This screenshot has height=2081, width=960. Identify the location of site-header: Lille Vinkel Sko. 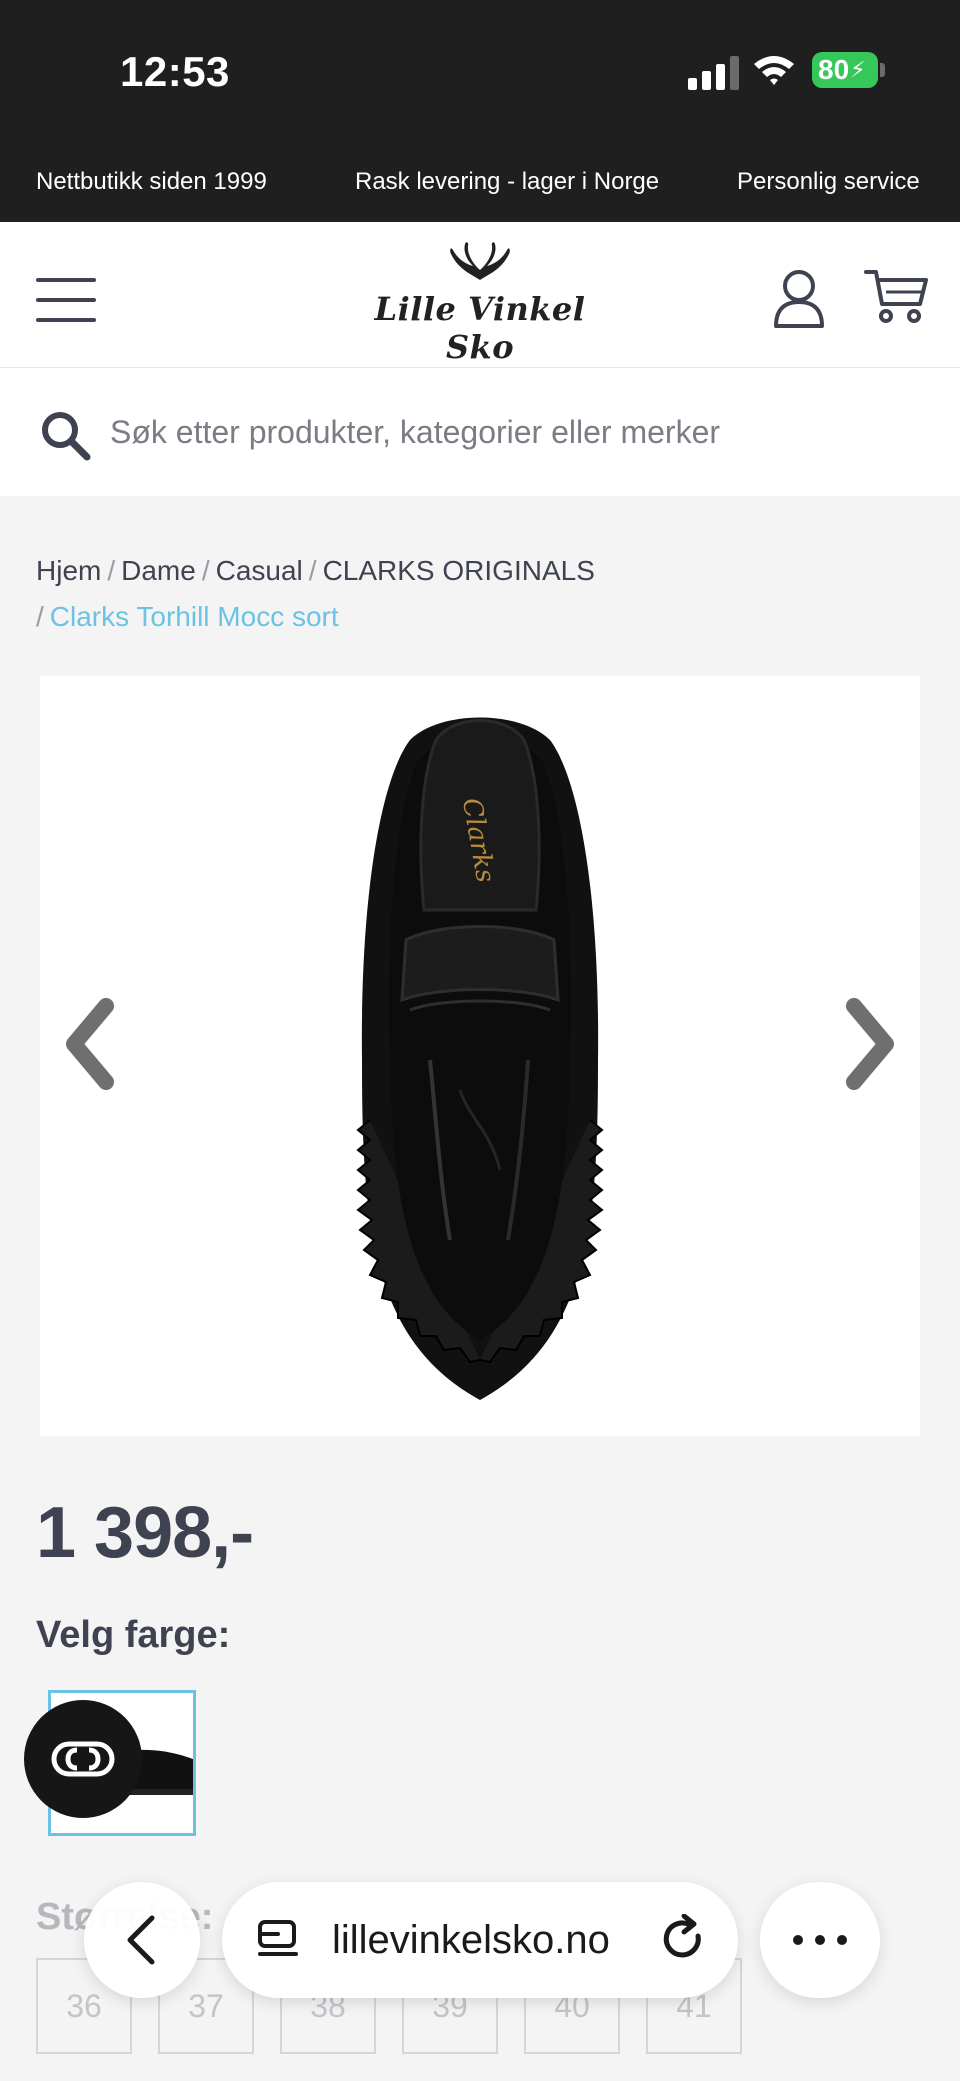
(480, 295).